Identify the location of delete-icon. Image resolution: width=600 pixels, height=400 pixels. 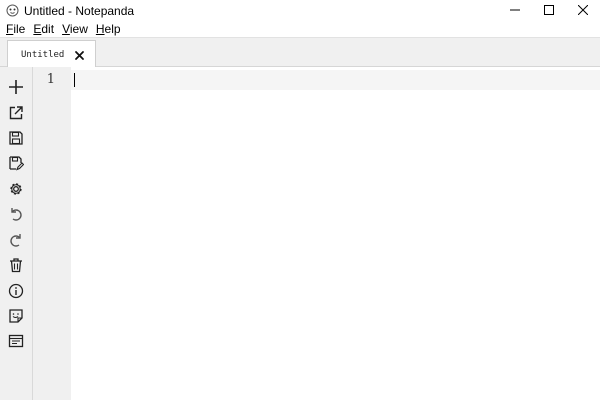
(16, 266).